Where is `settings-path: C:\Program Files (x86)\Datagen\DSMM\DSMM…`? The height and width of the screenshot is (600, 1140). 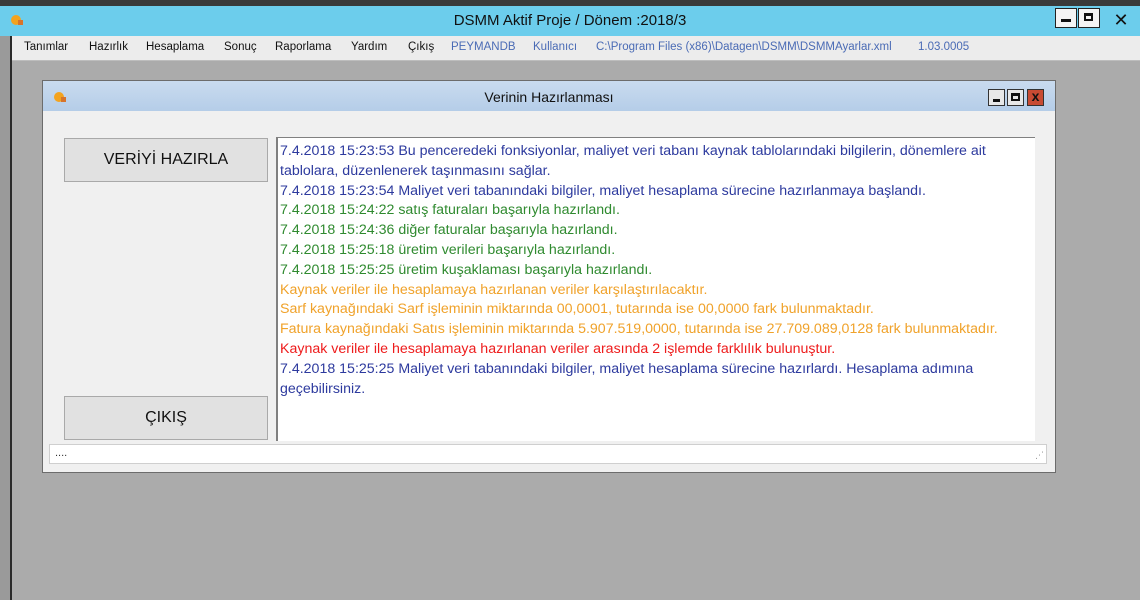 settings-path: C:\Program Files (x86)\Datagen\DSMM\DSMM… is located at coordinates (744, 47).